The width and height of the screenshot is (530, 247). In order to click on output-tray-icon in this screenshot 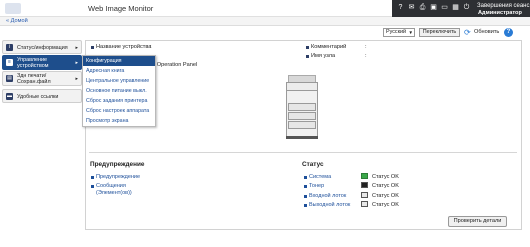, I will do `click(364, 204)`.